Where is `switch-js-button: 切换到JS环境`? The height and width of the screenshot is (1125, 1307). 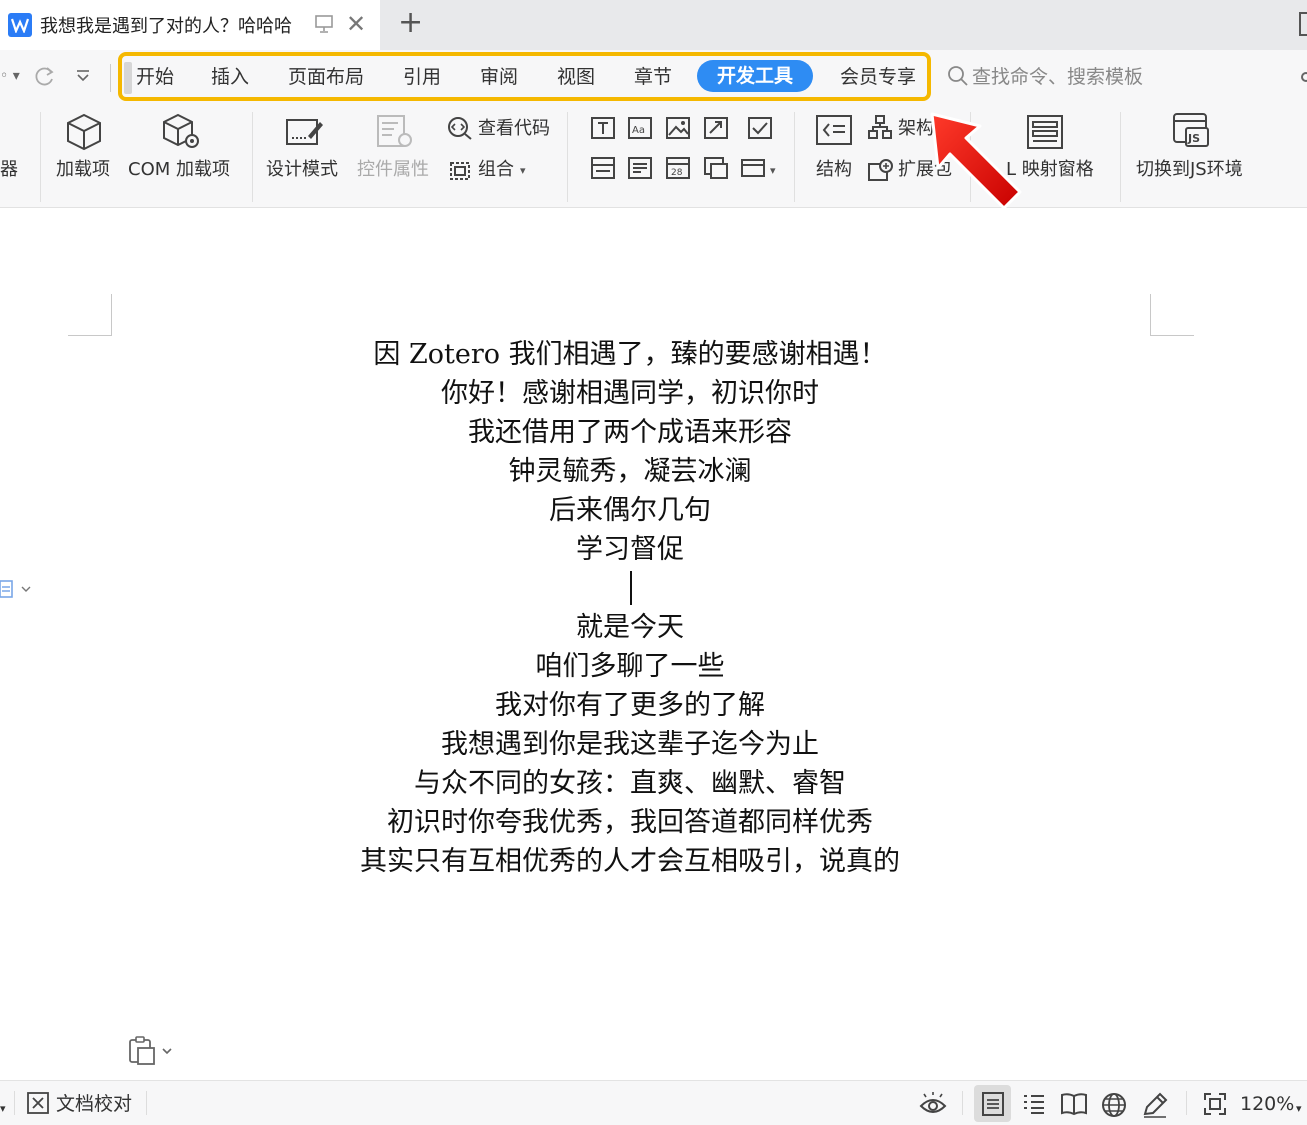
switch-js-button: 切换到JS环境 is located at coordinates (1189, 170).